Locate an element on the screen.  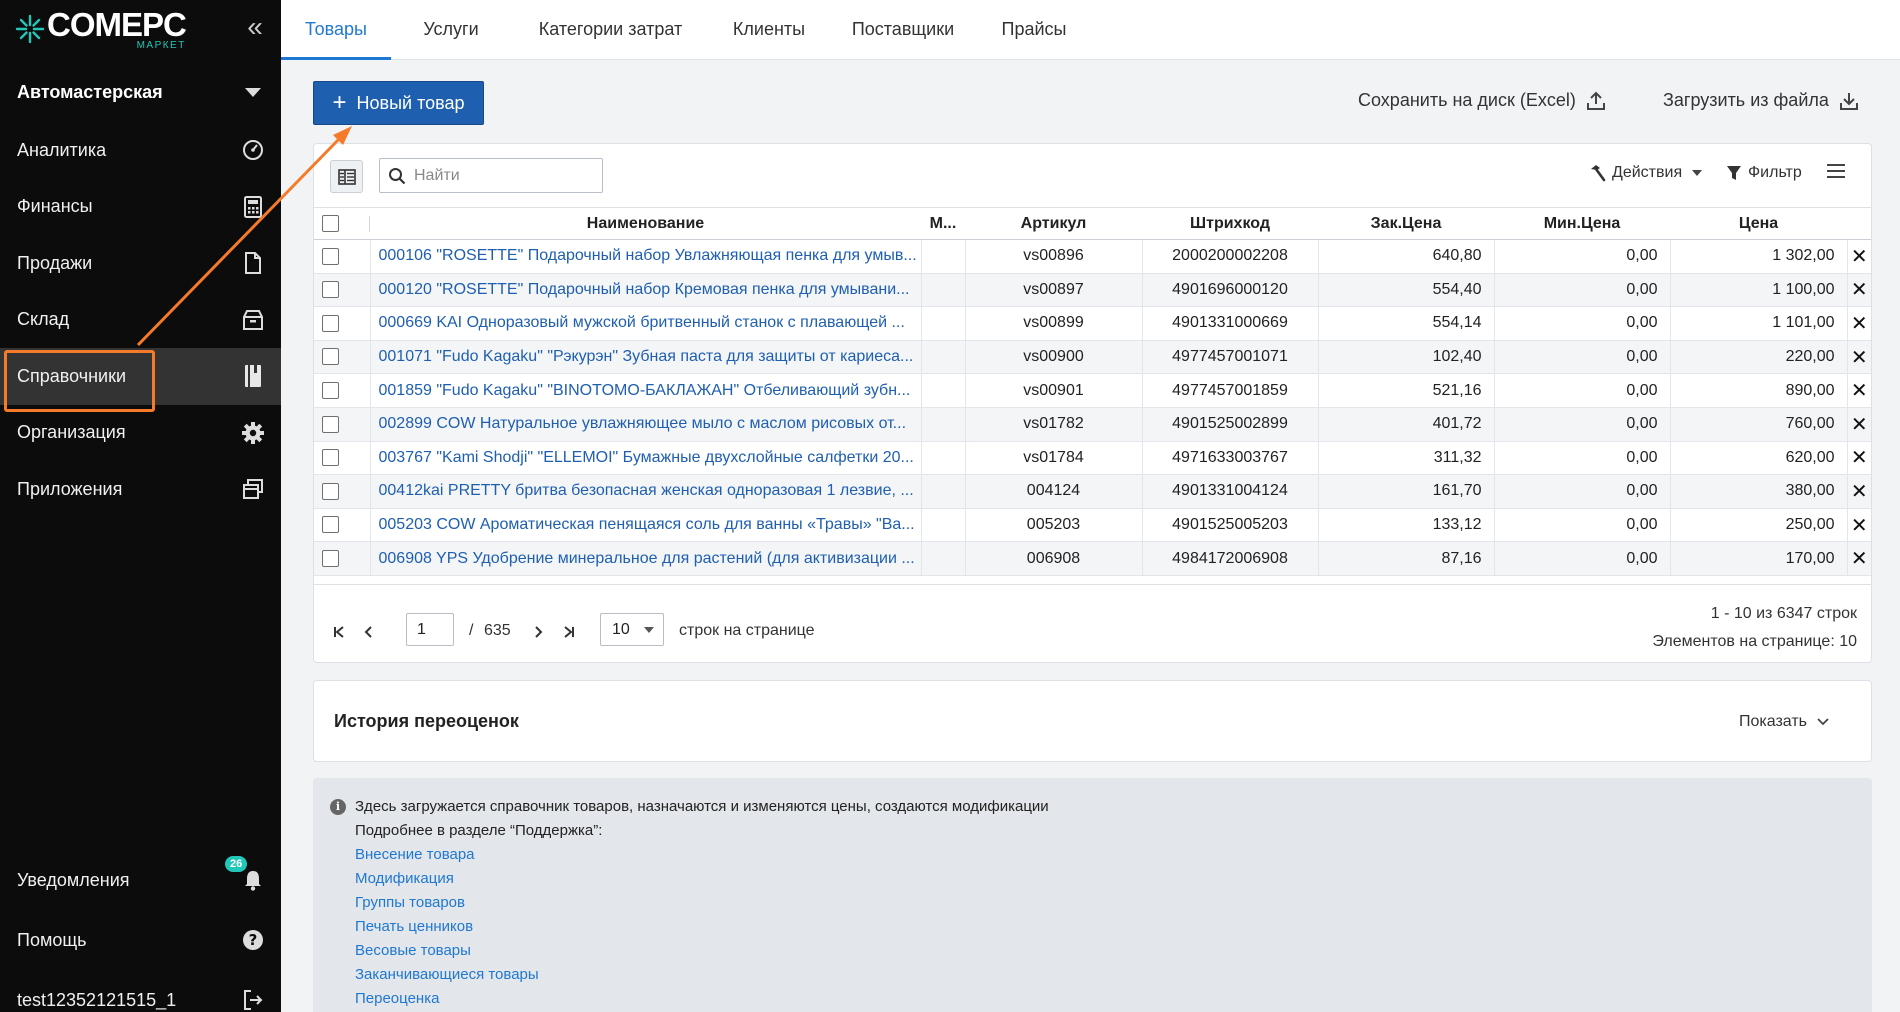
help-link: Весовые товары is located at coordinates (413, 950).